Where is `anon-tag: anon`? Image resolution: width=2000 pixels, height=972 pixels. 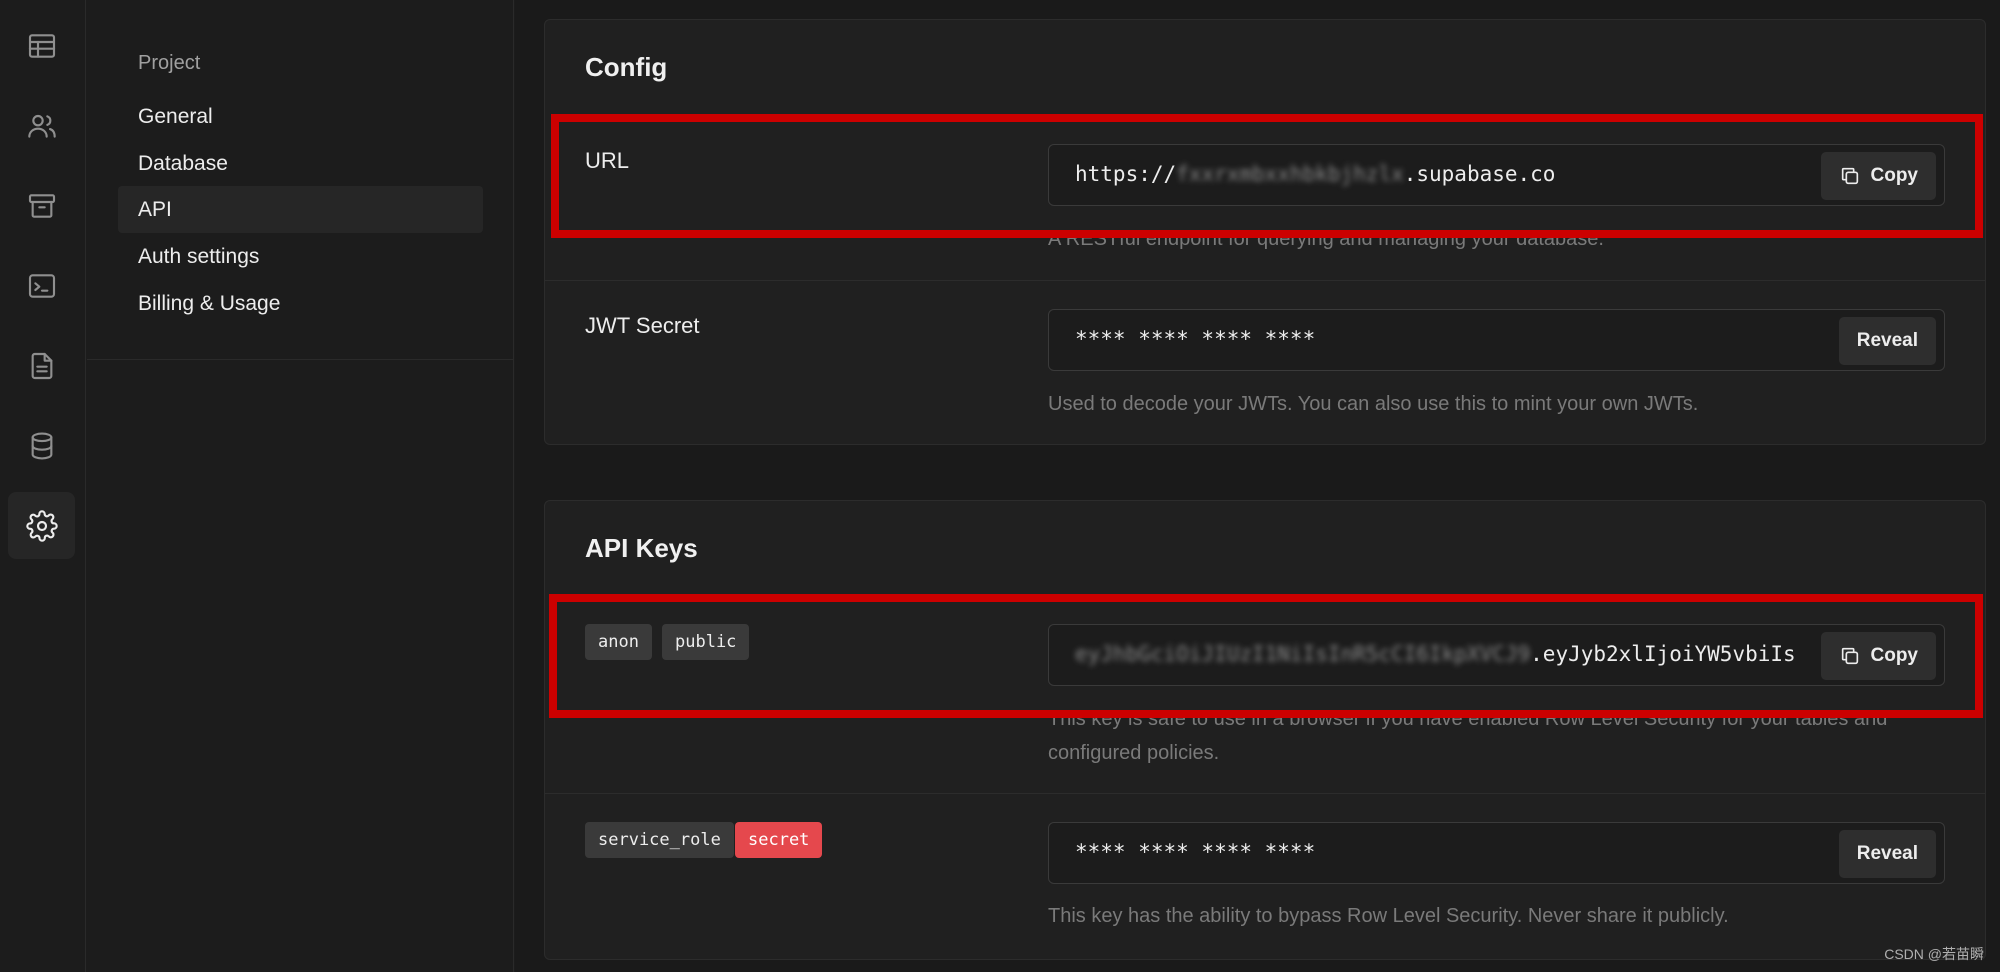 anon-tag: anon is located at coordinates (618, 642).